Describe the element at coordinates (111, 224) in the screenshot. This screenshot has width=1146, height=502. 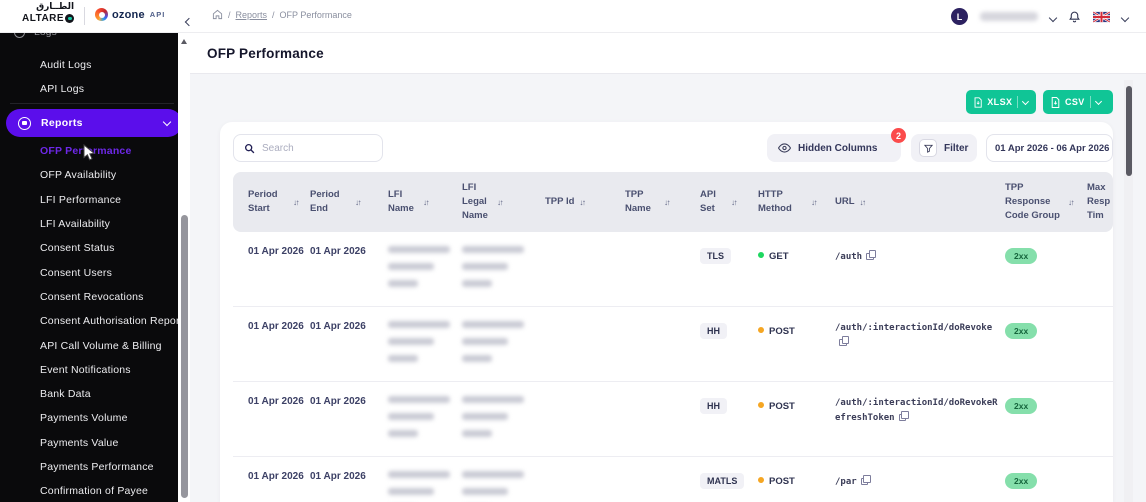
I see `sidebar-item-lfi-availability: LFI Availability` at that location.